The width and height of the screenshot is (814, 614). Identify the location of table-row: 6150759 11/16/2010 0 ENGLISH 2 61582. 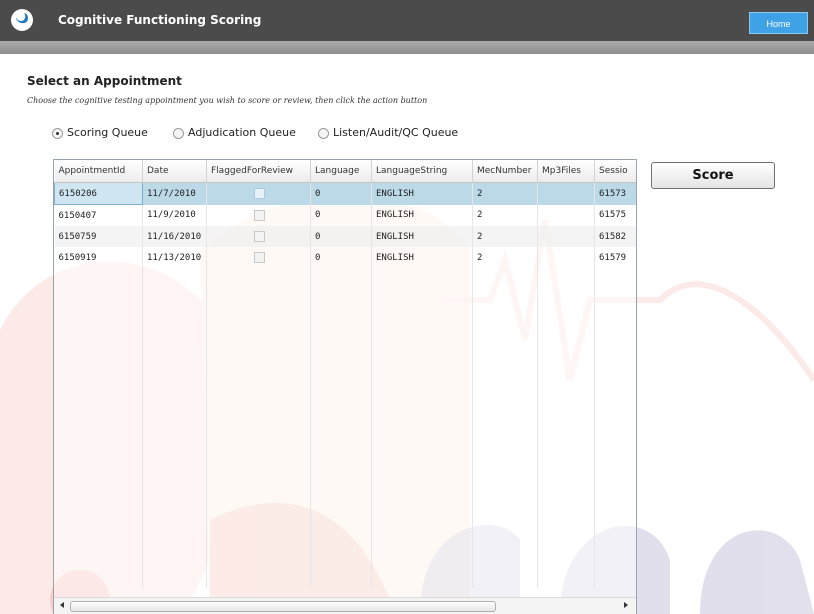
(345, 236).